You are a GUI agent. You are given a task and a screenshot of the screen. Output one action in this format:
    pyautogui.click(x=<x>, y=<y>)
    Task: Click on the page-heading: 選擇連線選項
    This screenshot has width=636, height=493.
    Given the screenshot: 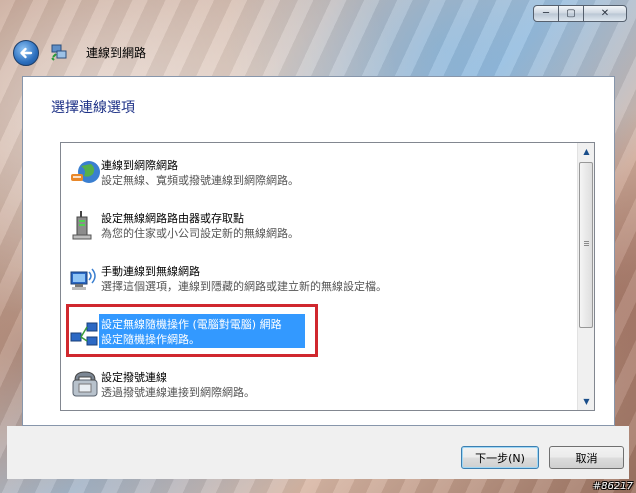 What is the action you would take?
    pyautogui.click(x=93, y=108)
    